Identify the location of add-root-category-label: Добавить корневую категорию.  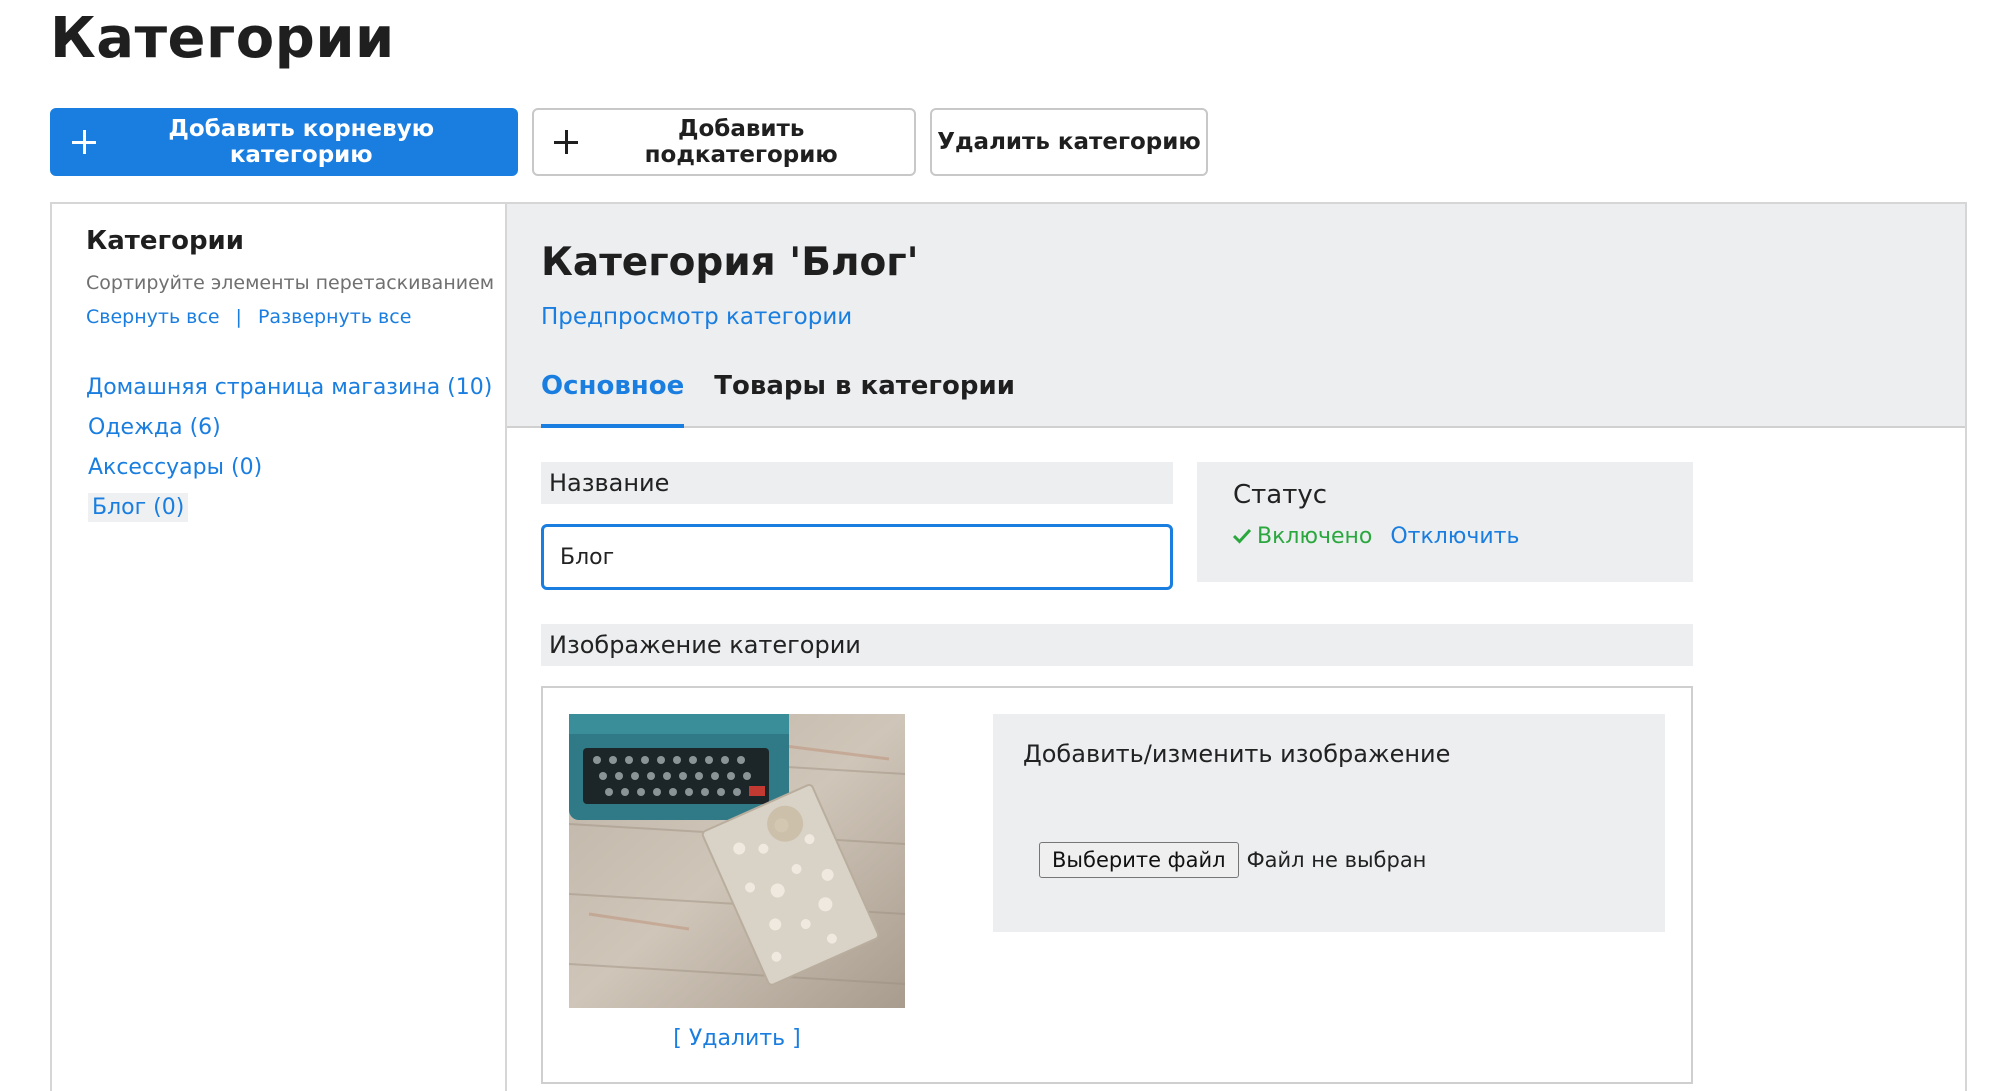
(301, 142).